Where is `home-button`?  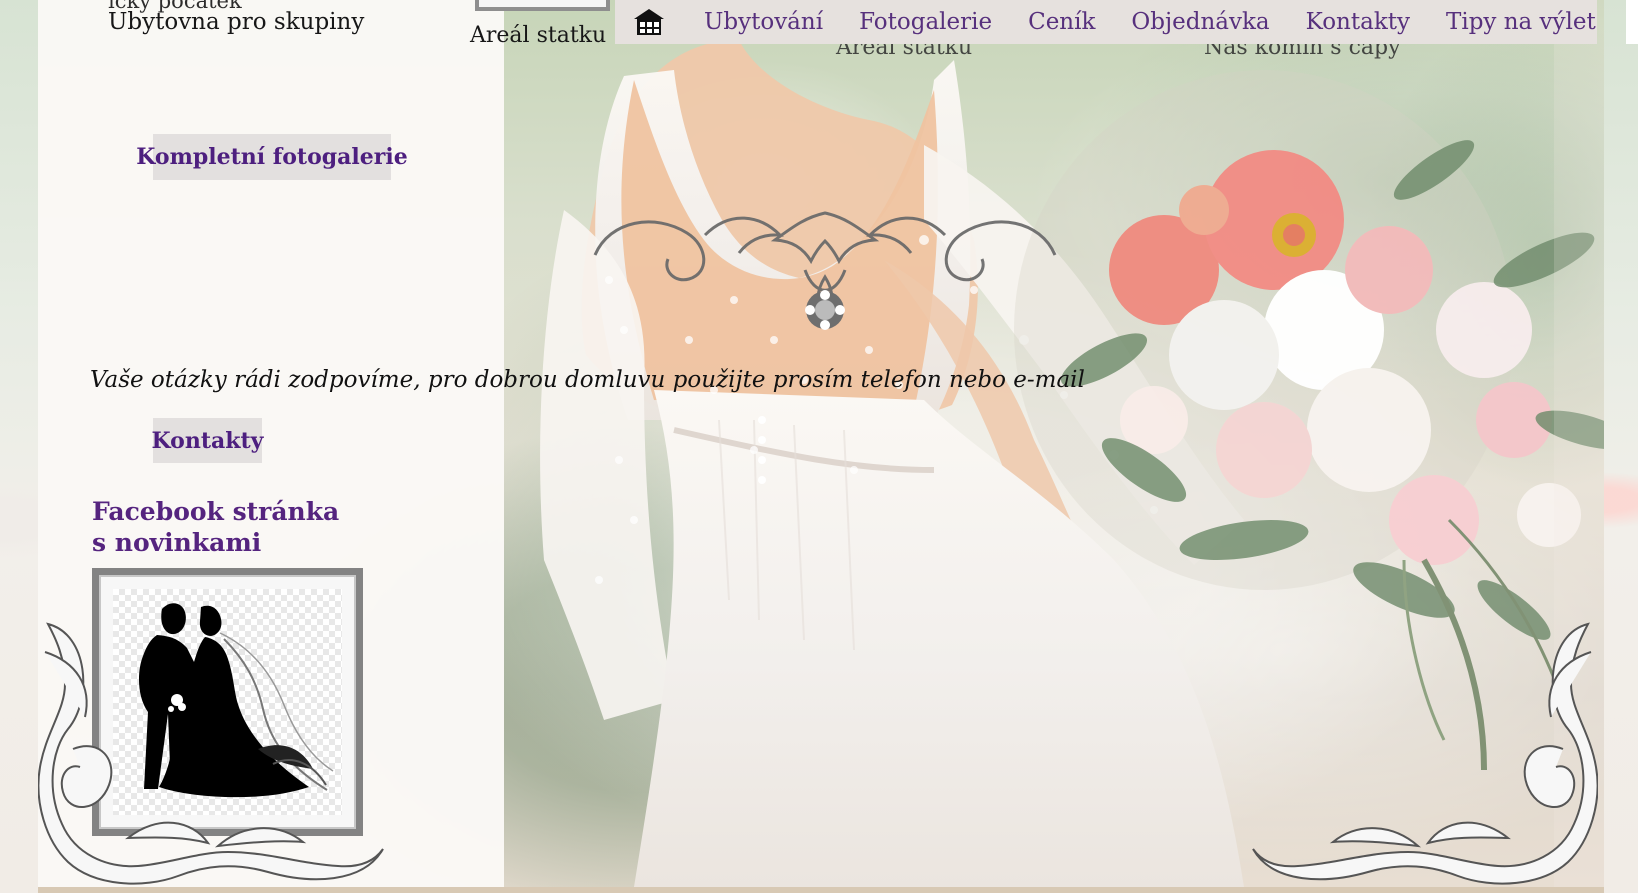
home-button is located at coordinates (649, 22).